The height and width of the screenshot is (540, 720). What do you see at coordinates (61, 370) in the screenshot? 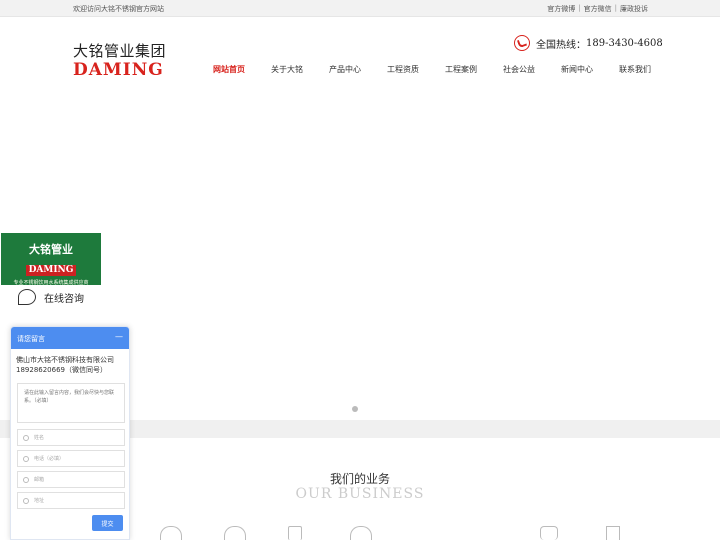
I see `company-phone: 18928620669（微信同号）` at bounding box center [61, 370].